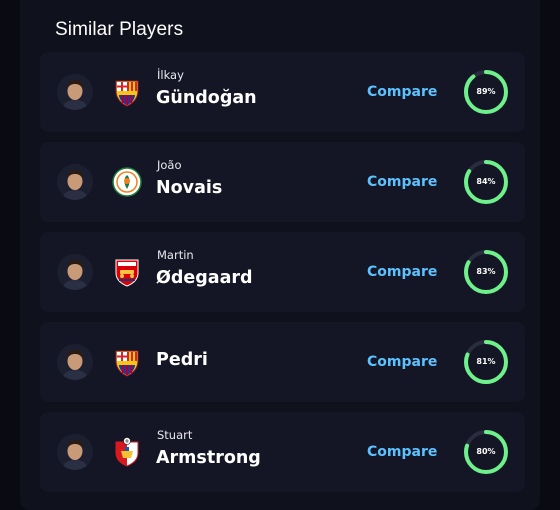 The height and width of the screenshot is (510, 560). I want to click on similarity-percent: 81%, so click(486, 361).